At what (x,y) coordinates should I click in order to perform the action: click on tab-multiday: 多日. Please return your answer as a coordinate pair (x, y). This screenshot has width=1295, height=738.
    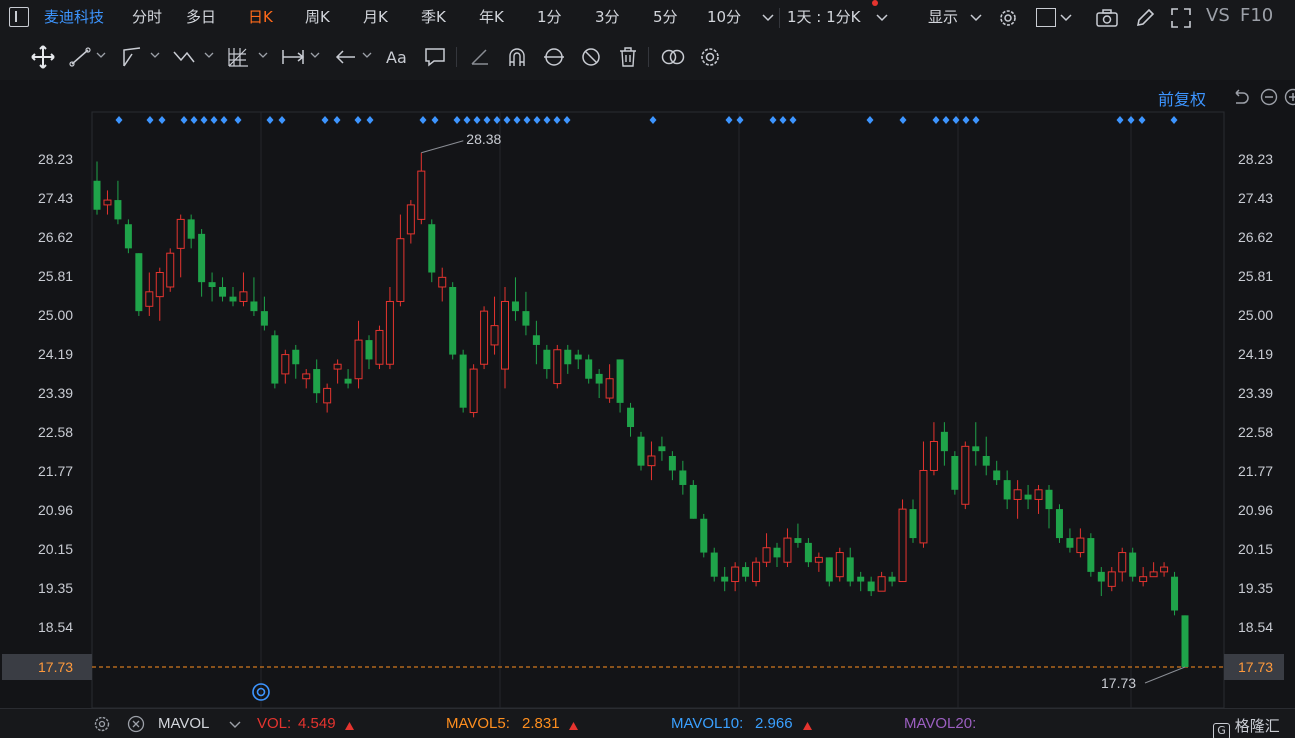
    Looking at the image, I should click on (201, 17).